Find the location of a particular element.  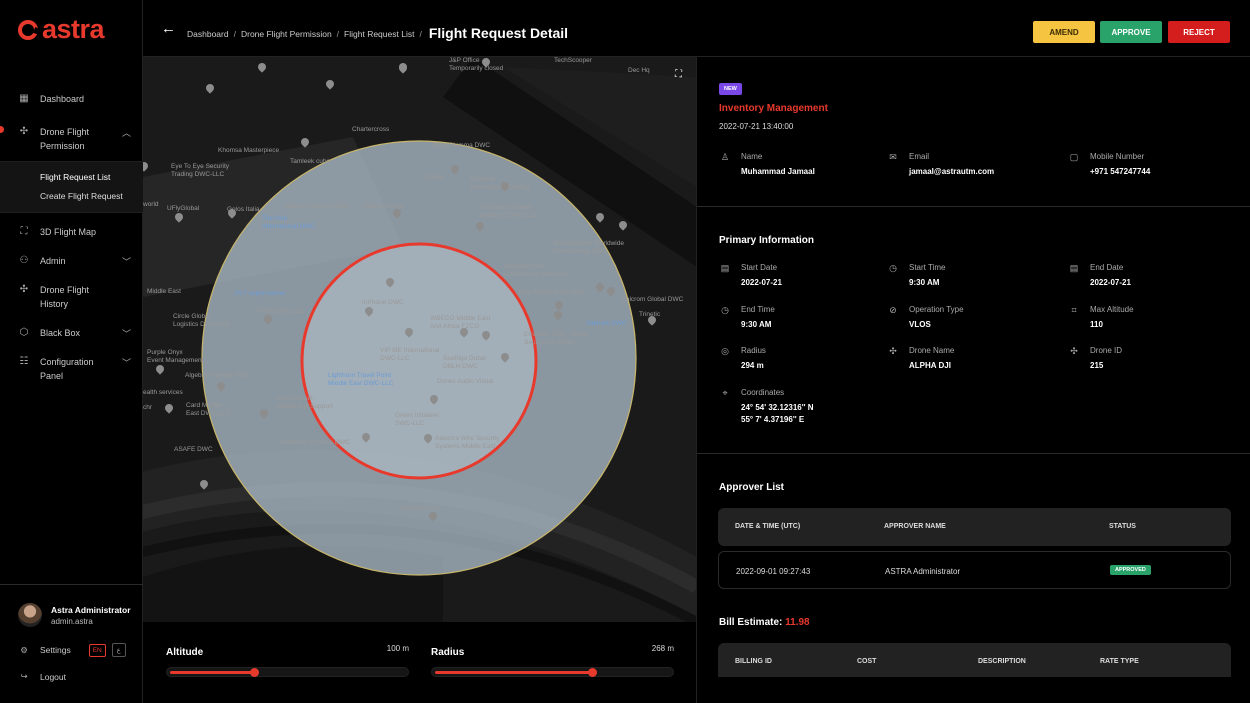

field-value: ALPHA DJI is located at coordinates (930, 365).